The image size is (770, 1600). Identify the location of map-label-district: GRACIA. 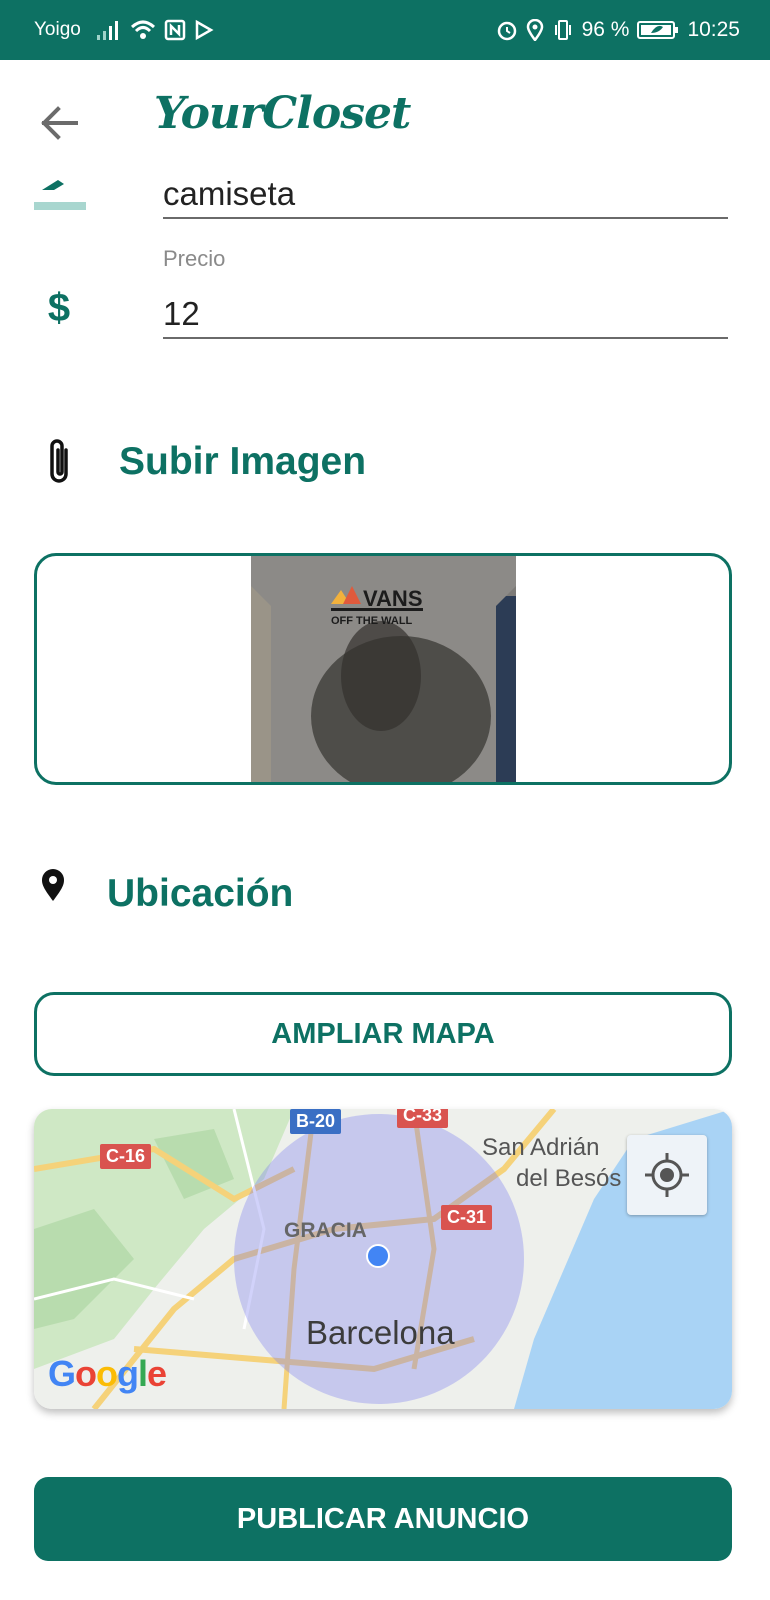
(325, 1230).